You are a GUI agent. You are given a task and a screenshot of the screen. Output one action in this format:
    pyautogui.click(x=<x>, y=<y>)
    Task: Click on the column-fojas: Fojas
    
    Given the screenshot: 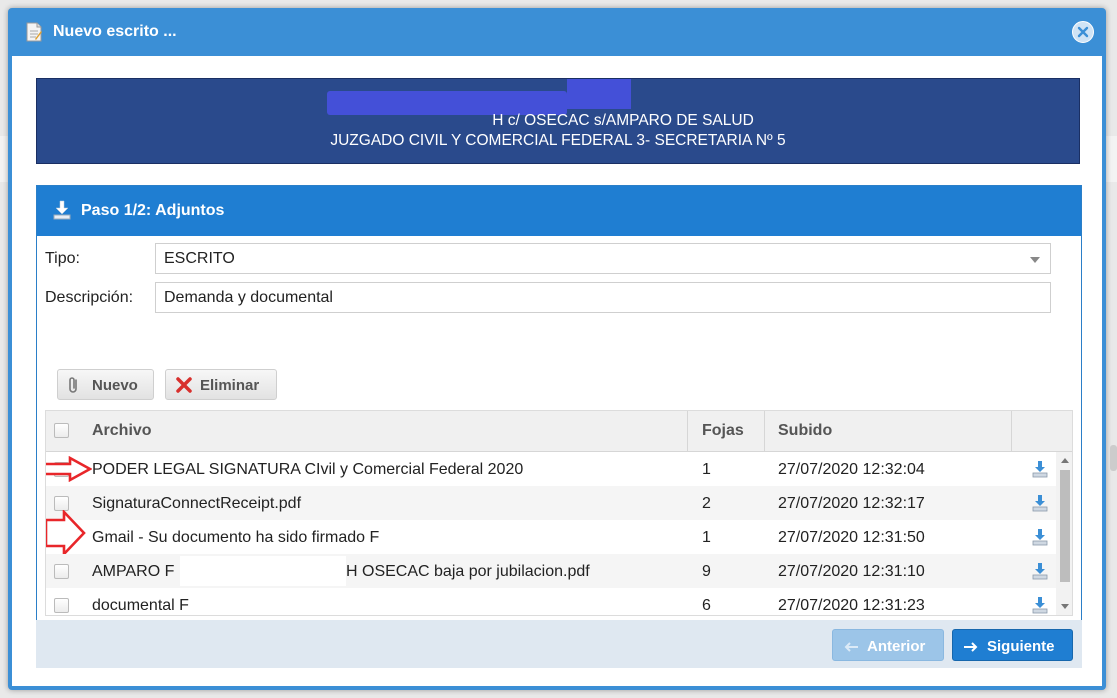 What is the action you would take?
    pyautogui.click(x=723, y=431)
    